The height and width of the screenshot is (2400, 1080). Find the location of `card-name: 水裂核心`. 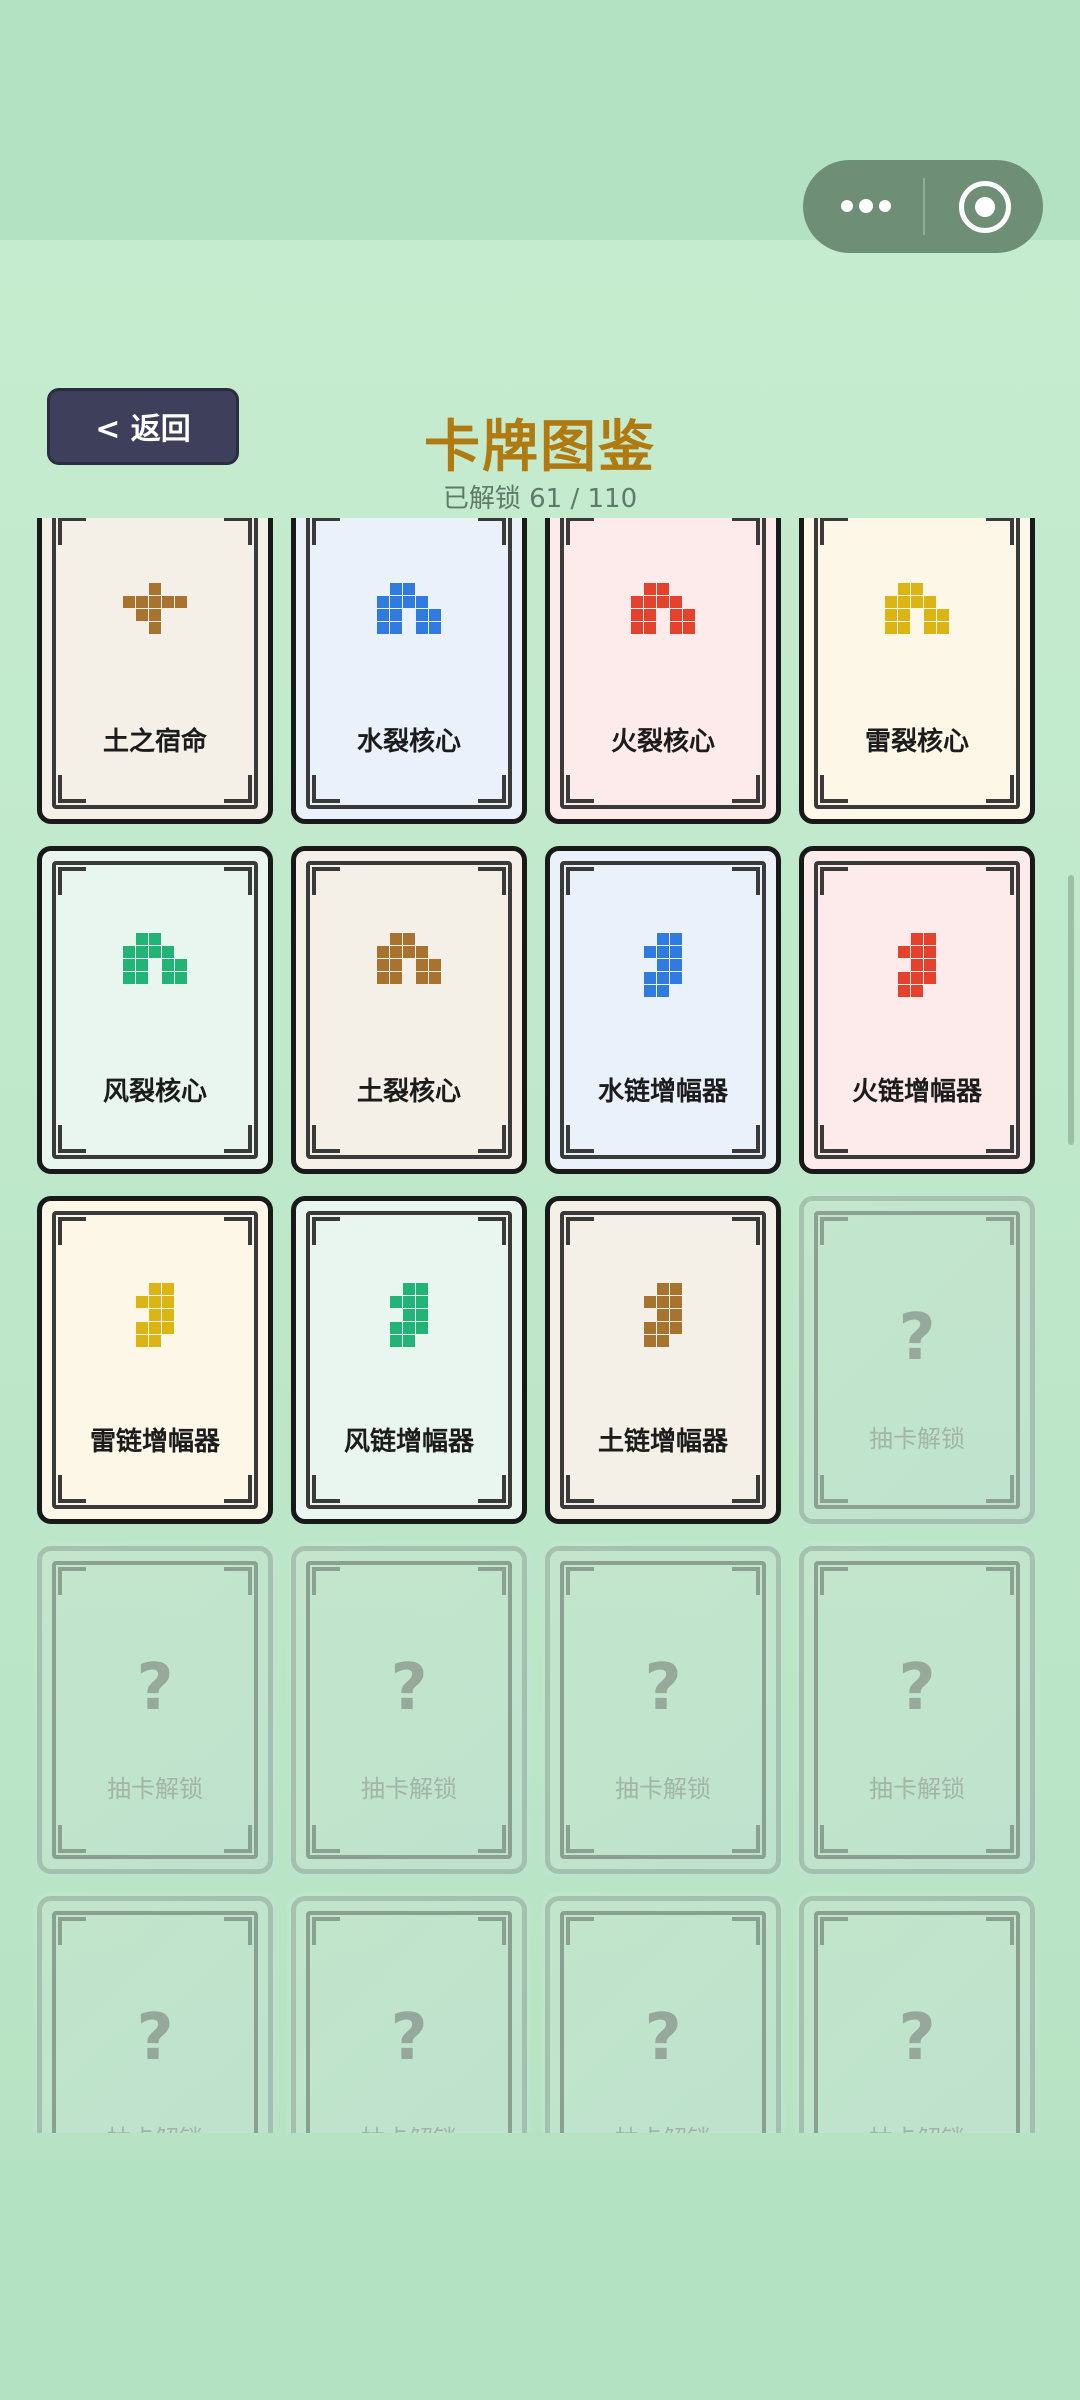

card-name: 水裂核心 is located at coordinates (408, 742).